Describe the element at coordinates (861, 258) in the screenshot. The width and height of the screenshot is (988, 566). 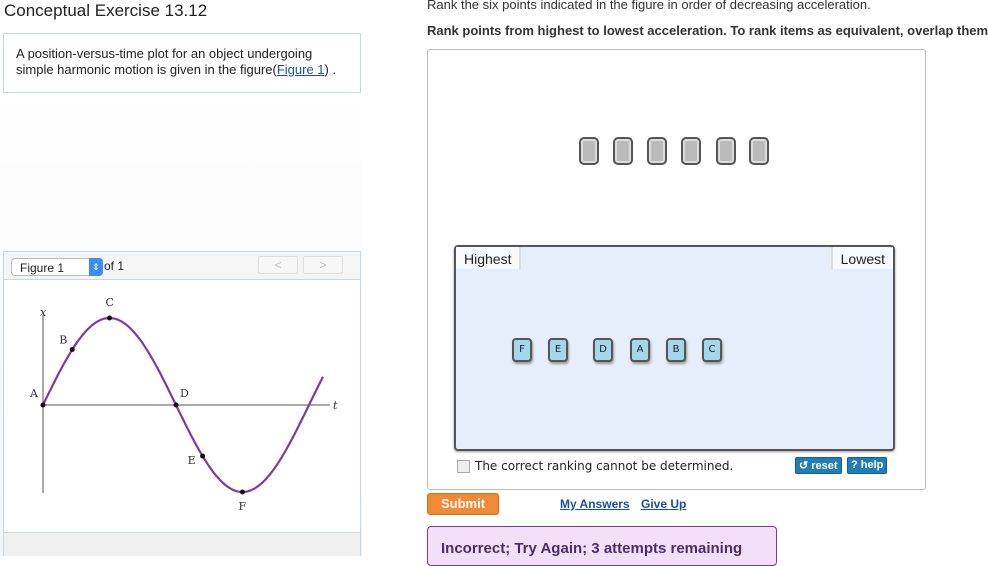
I see `lowest-label: Lowest` at that location.